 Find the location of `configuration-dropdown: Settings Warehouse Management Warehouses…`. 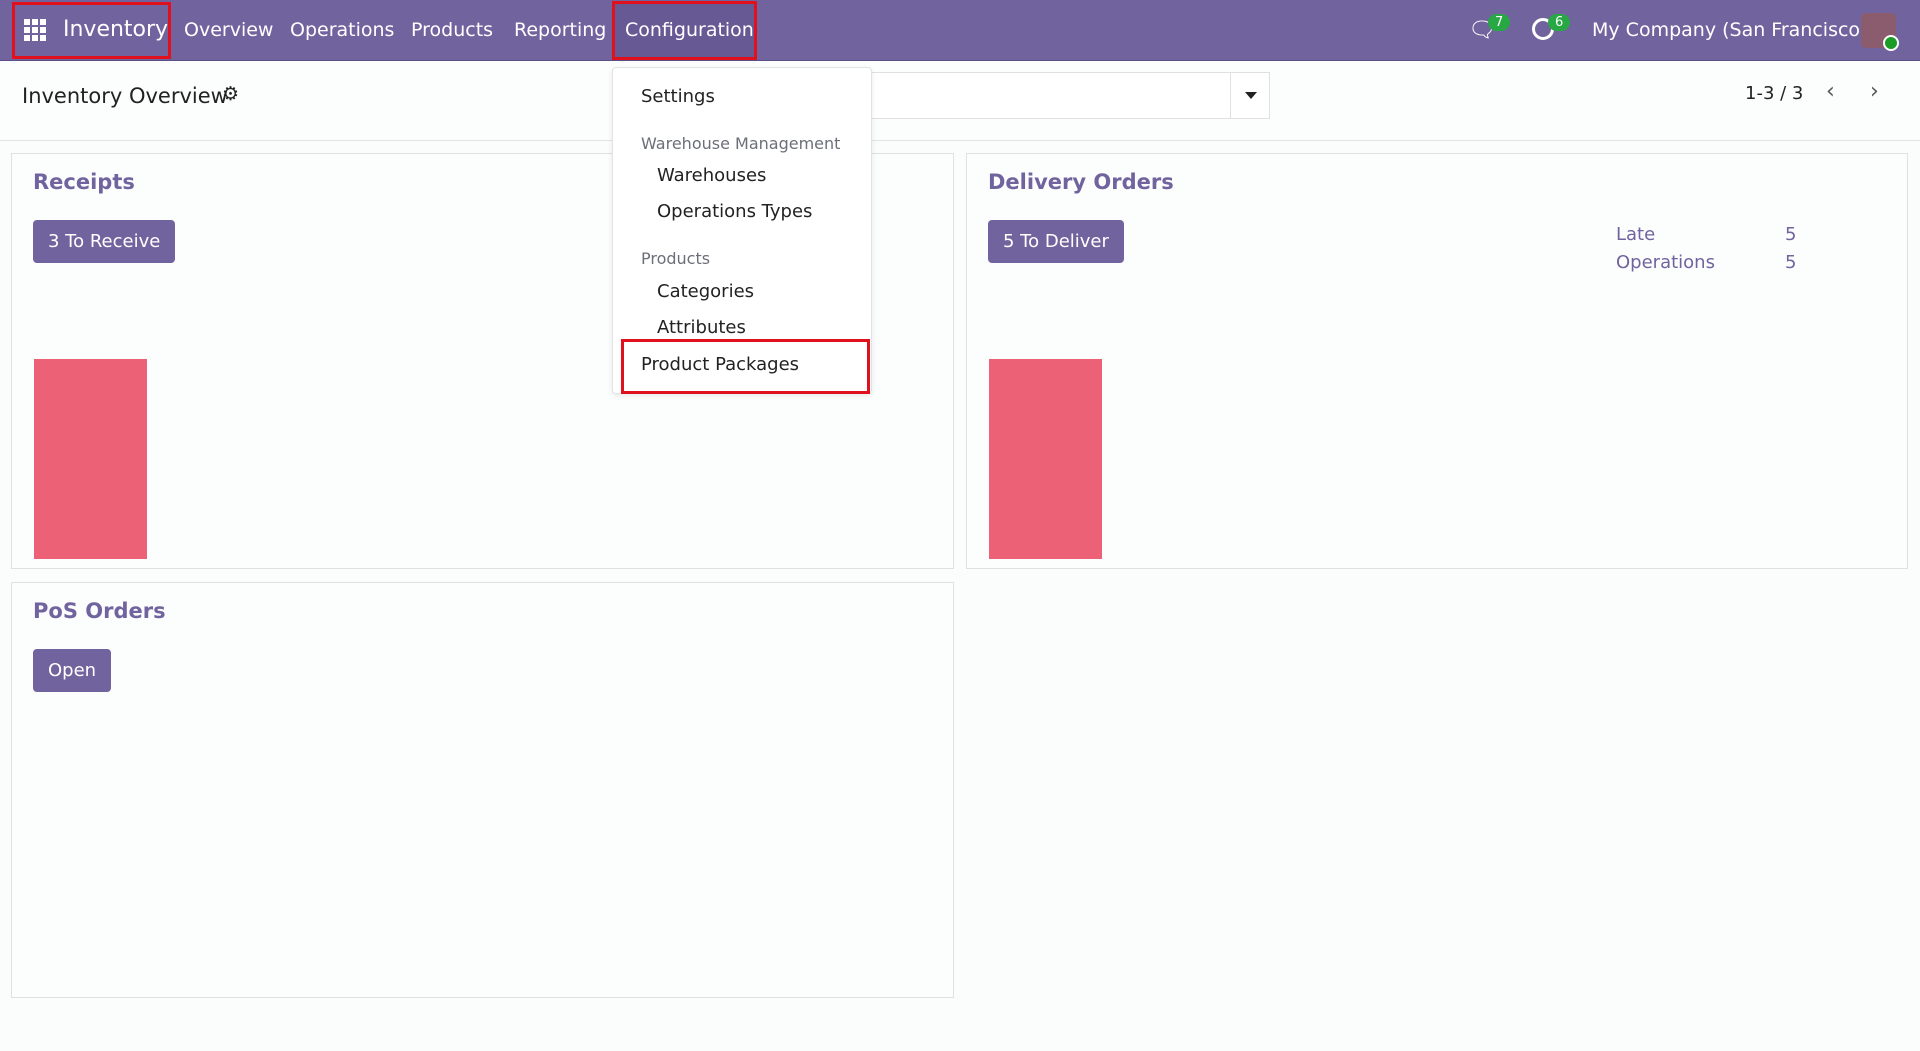

configuration-dropdown: Settings Warehouse Management Warehouses… is located at coordinates (742, 230).